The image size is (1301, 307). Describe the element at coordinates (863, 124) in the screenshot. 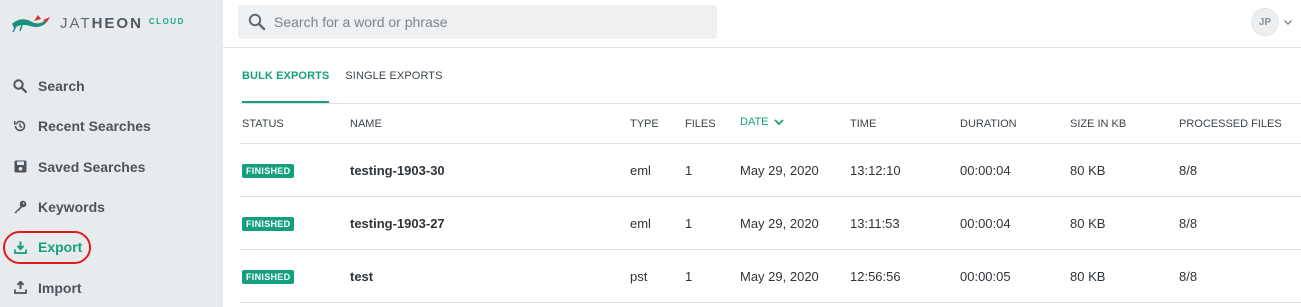

I see `column-header-time: TIME` at that location.